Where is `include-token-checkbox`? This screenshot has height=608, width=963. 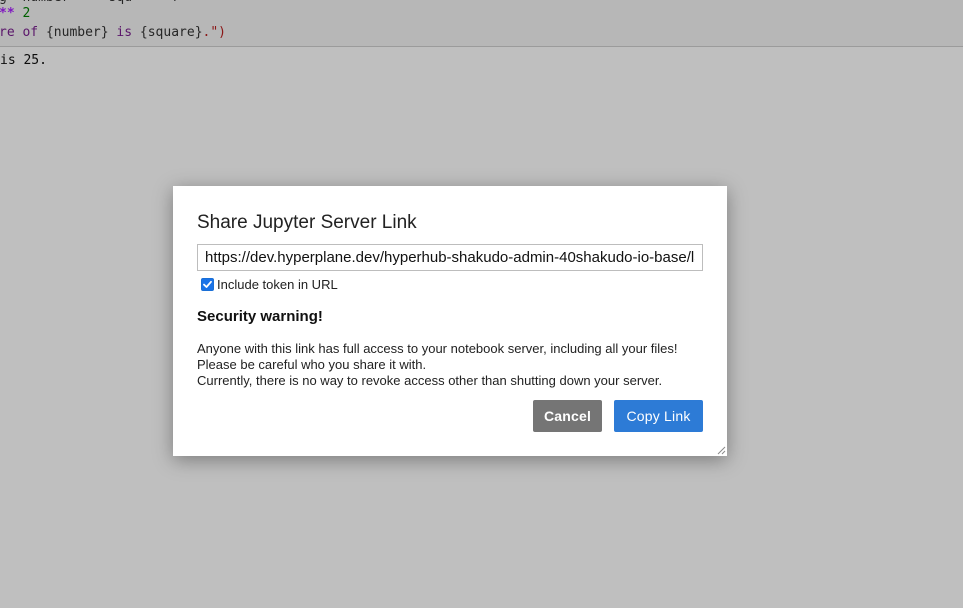
include-token-checkbox is located at coordinates (207, 284).